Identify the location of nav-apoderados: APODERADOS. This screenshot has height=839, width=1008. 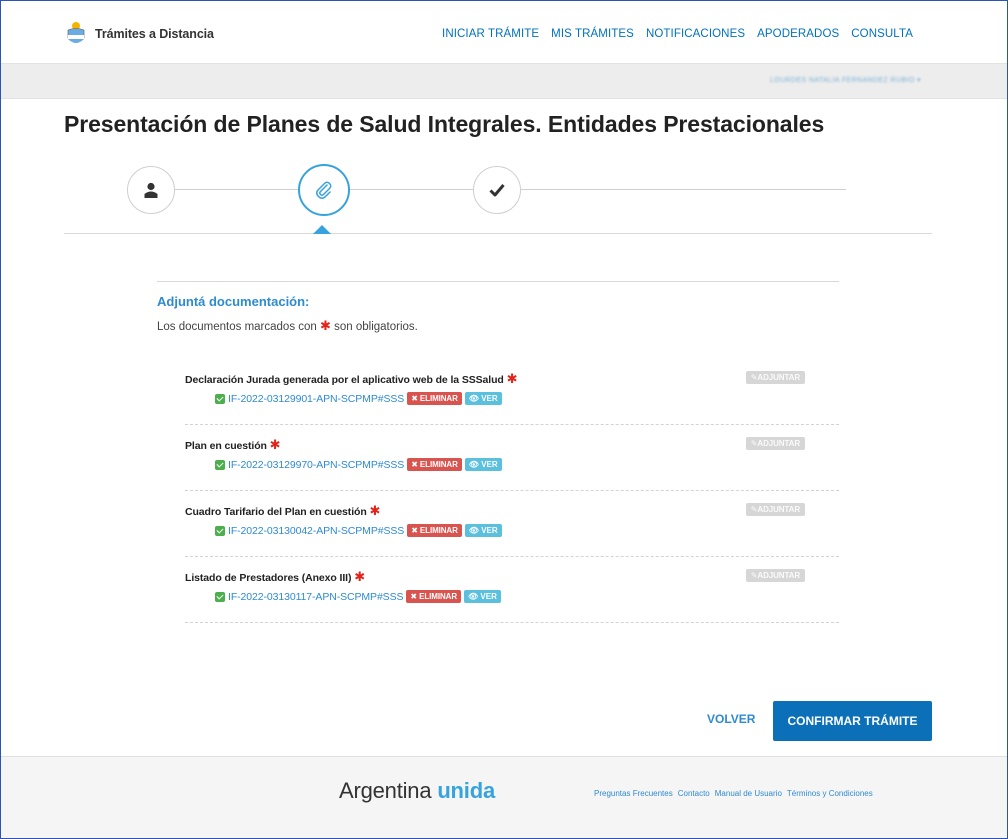
(798, 34).